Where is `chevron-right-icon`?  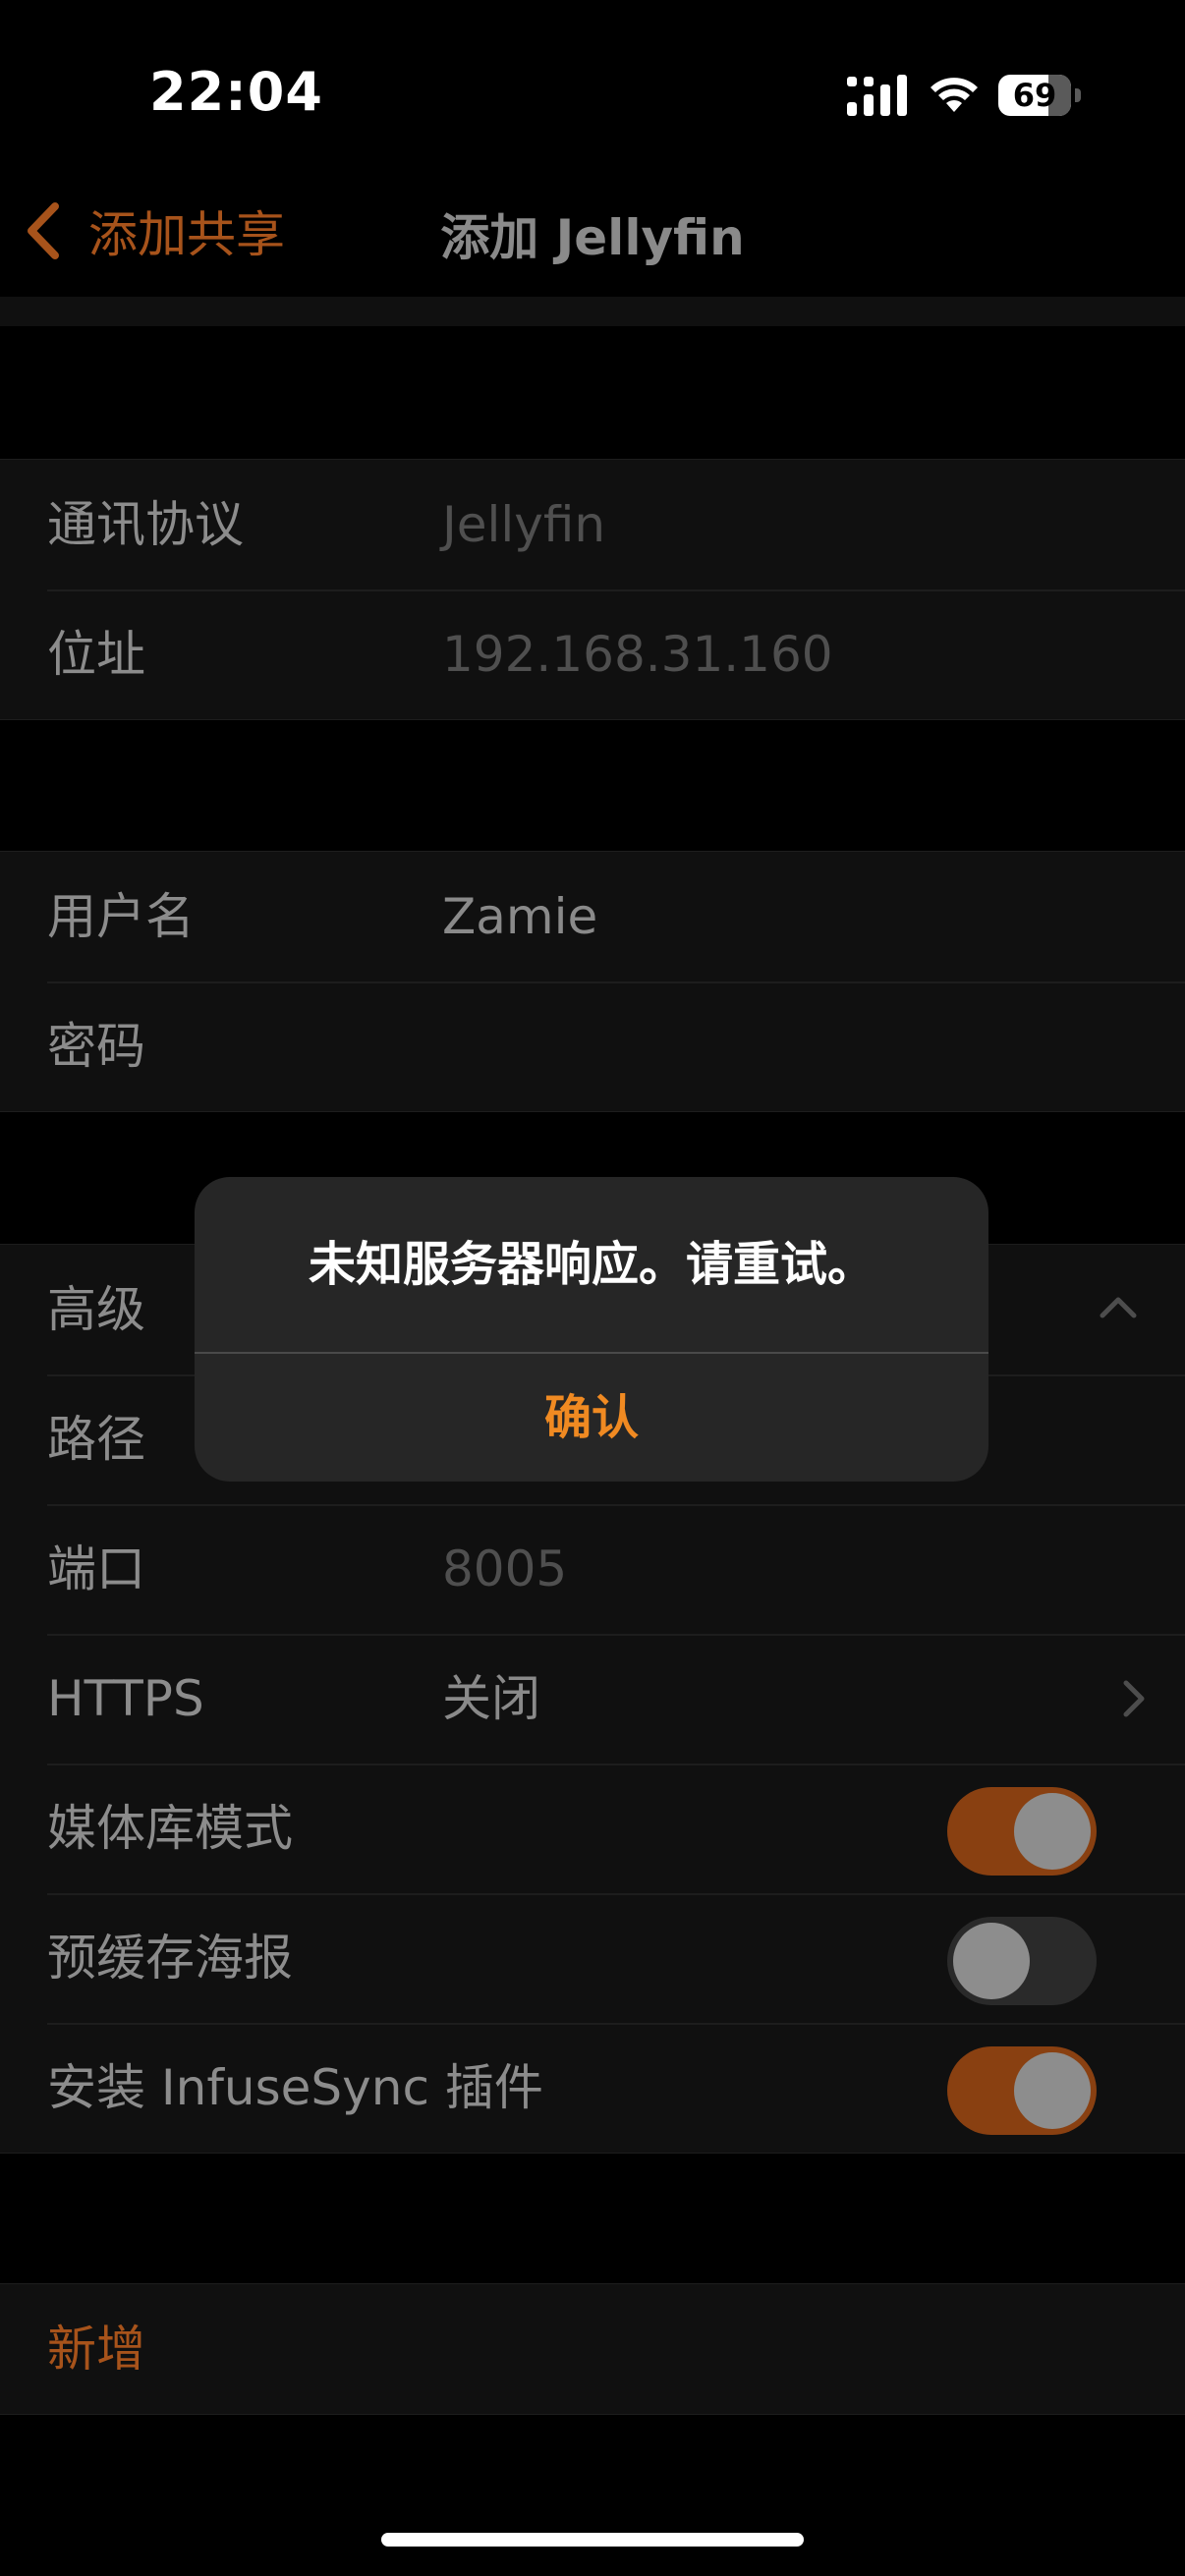
chevron-right-icon is located at coordinates (1134, 1698).